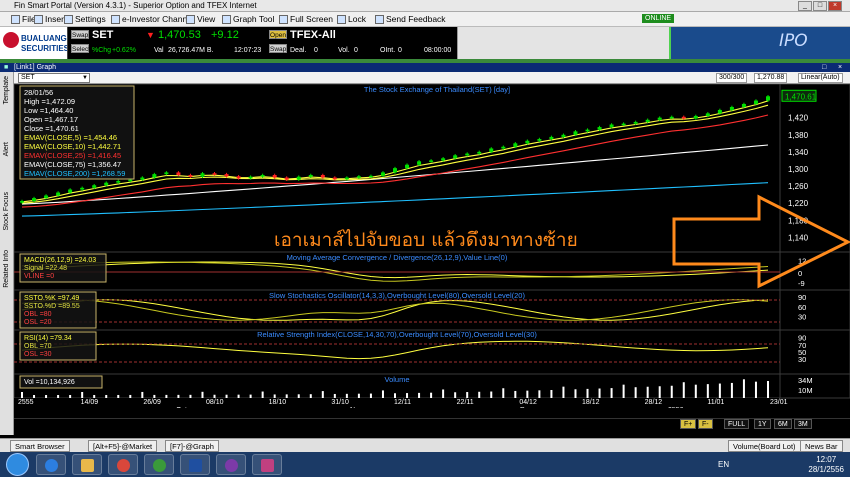  I want to click on indicator-legend-text: SSTO.%D =89.55, so click(52, 306).